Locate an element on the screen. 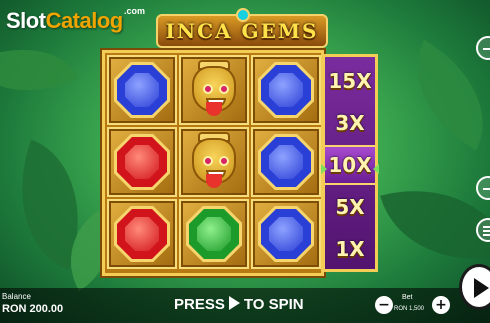 Image resolution: width=490 pixels, height=323 pixels. play-icon is located at coordinates (234, 303).